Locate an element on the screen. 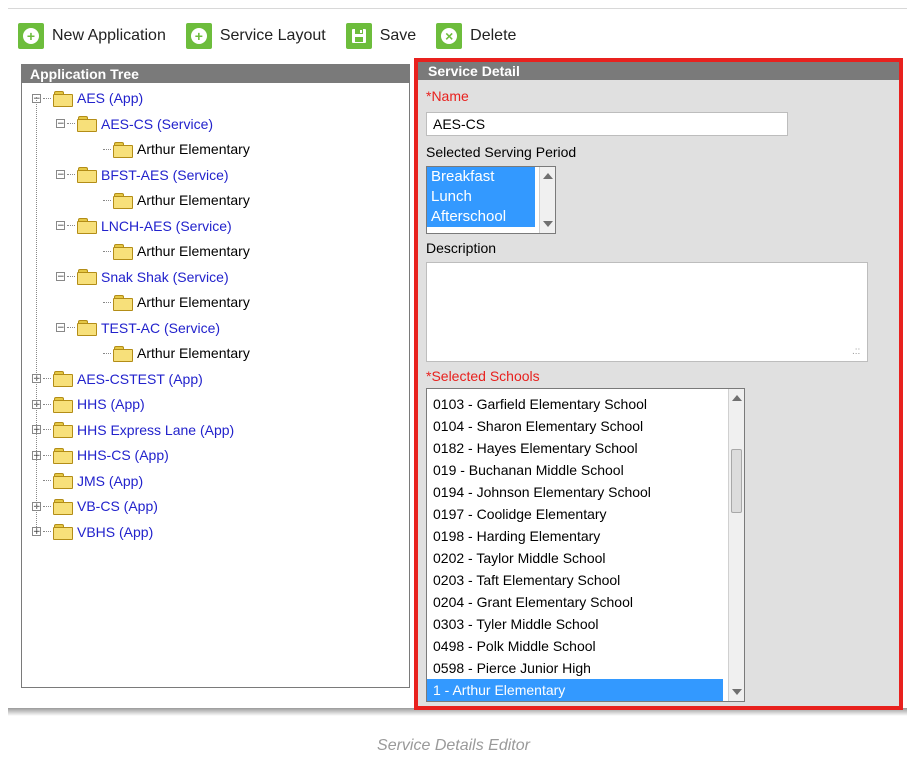 The height and width of the screenshot is (774, 907). resize-grip-icon: .:: is located at coordinates (856, 351).